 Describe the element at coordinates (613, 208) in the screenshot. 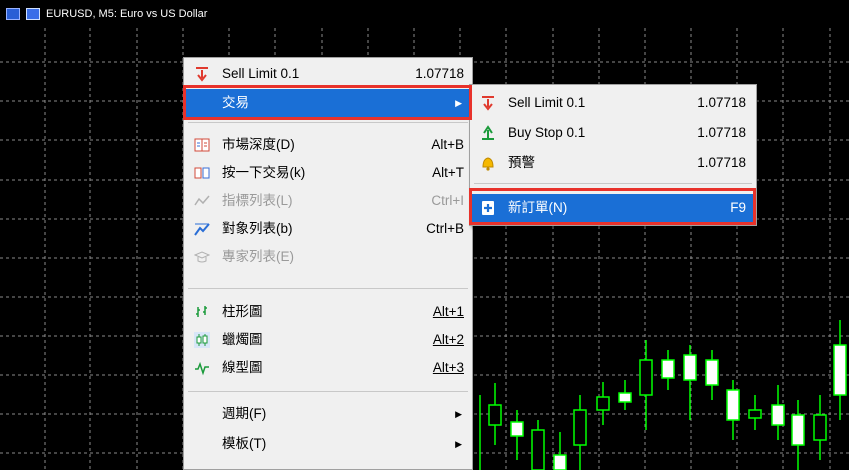

I see `submenu-item-new-order: 新訂單(N) F9` at that location.